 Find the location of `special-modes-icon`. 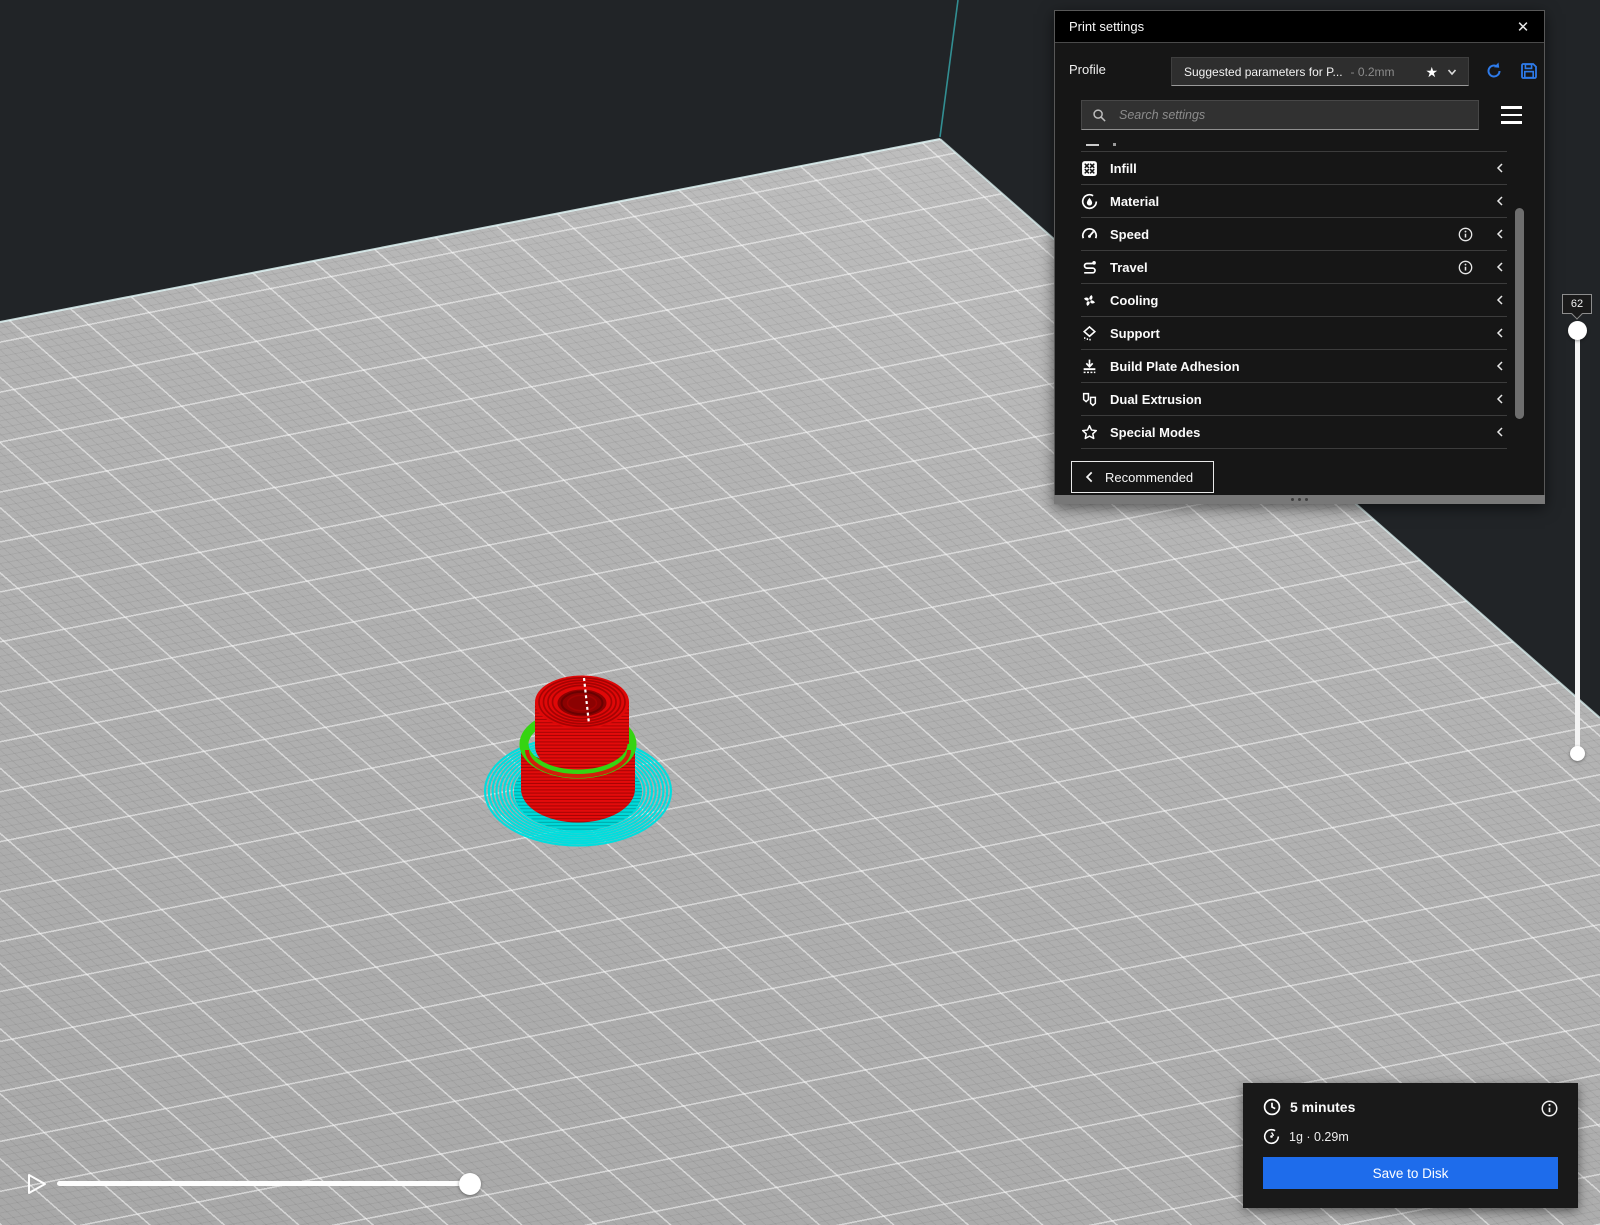

special-modes-icon is located at coordinates (1089, 431).